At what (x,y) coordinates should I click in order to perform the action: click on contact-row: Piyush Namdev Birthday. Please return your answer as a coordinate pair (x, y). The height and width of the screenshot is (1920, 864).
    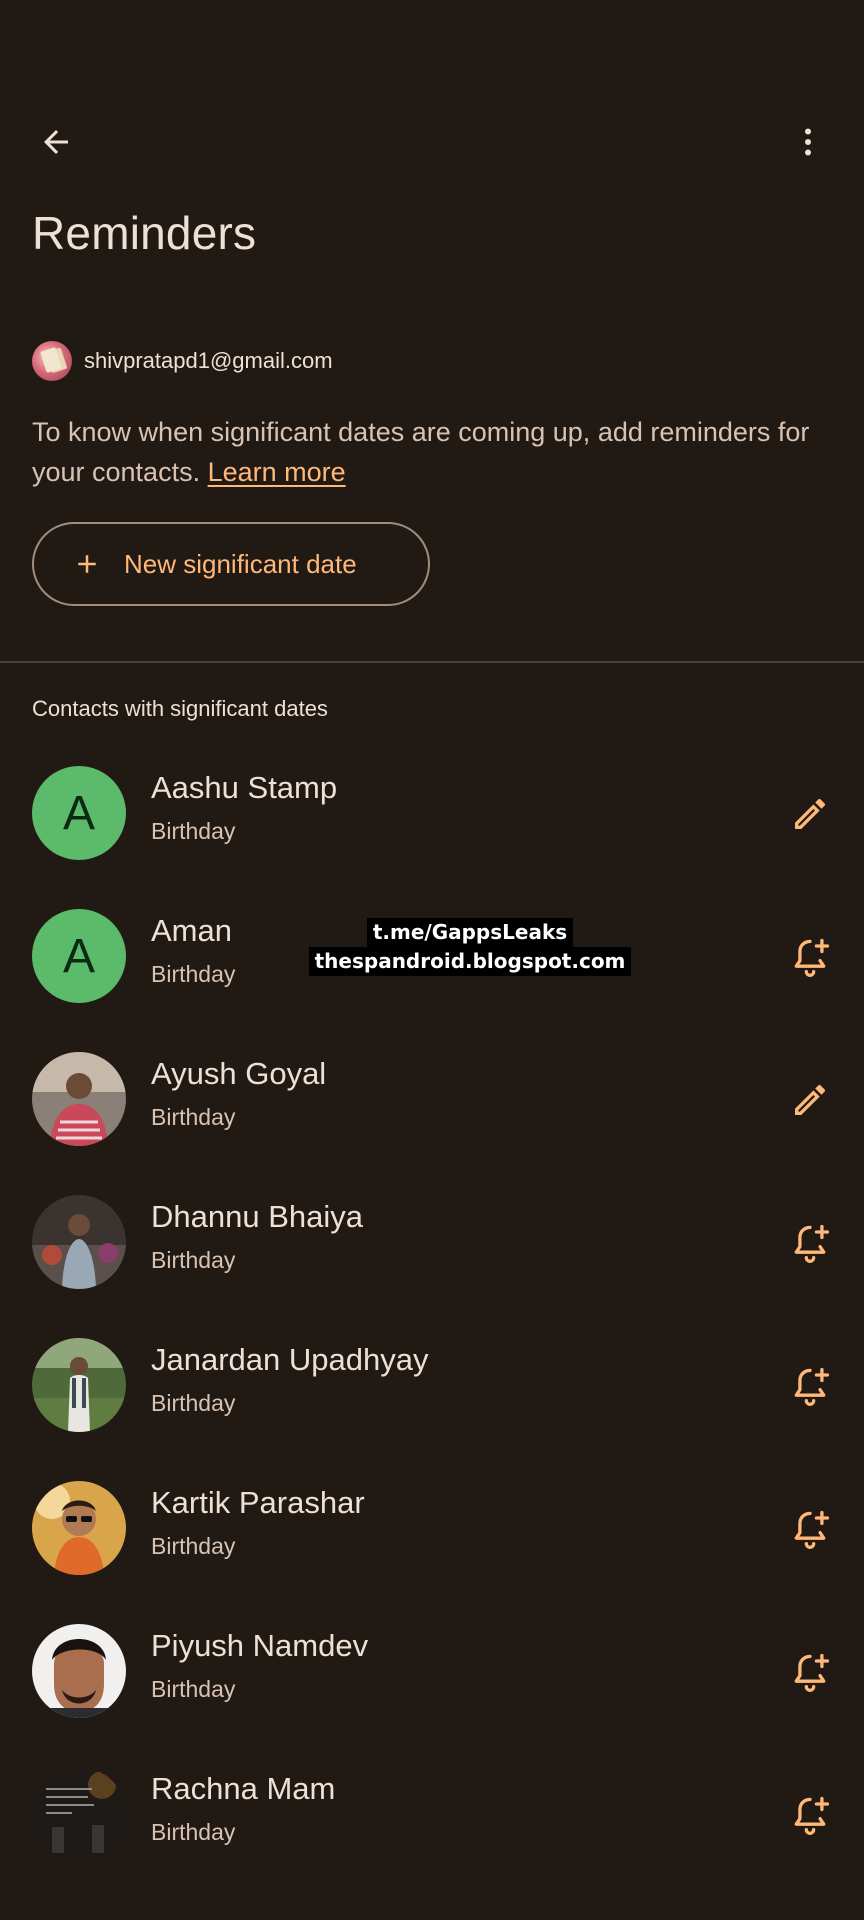
    Looking at the image, I should click on (432, 1671).